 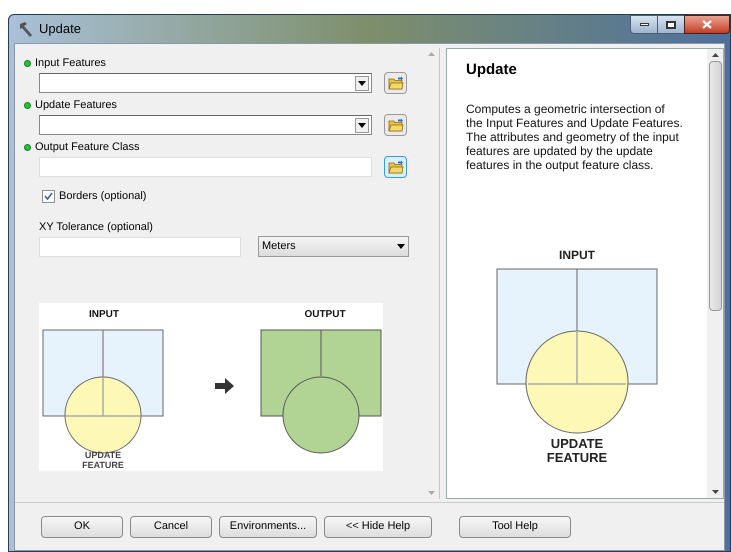 I want to click on checkmark-icon, so click(x=48, y=196).